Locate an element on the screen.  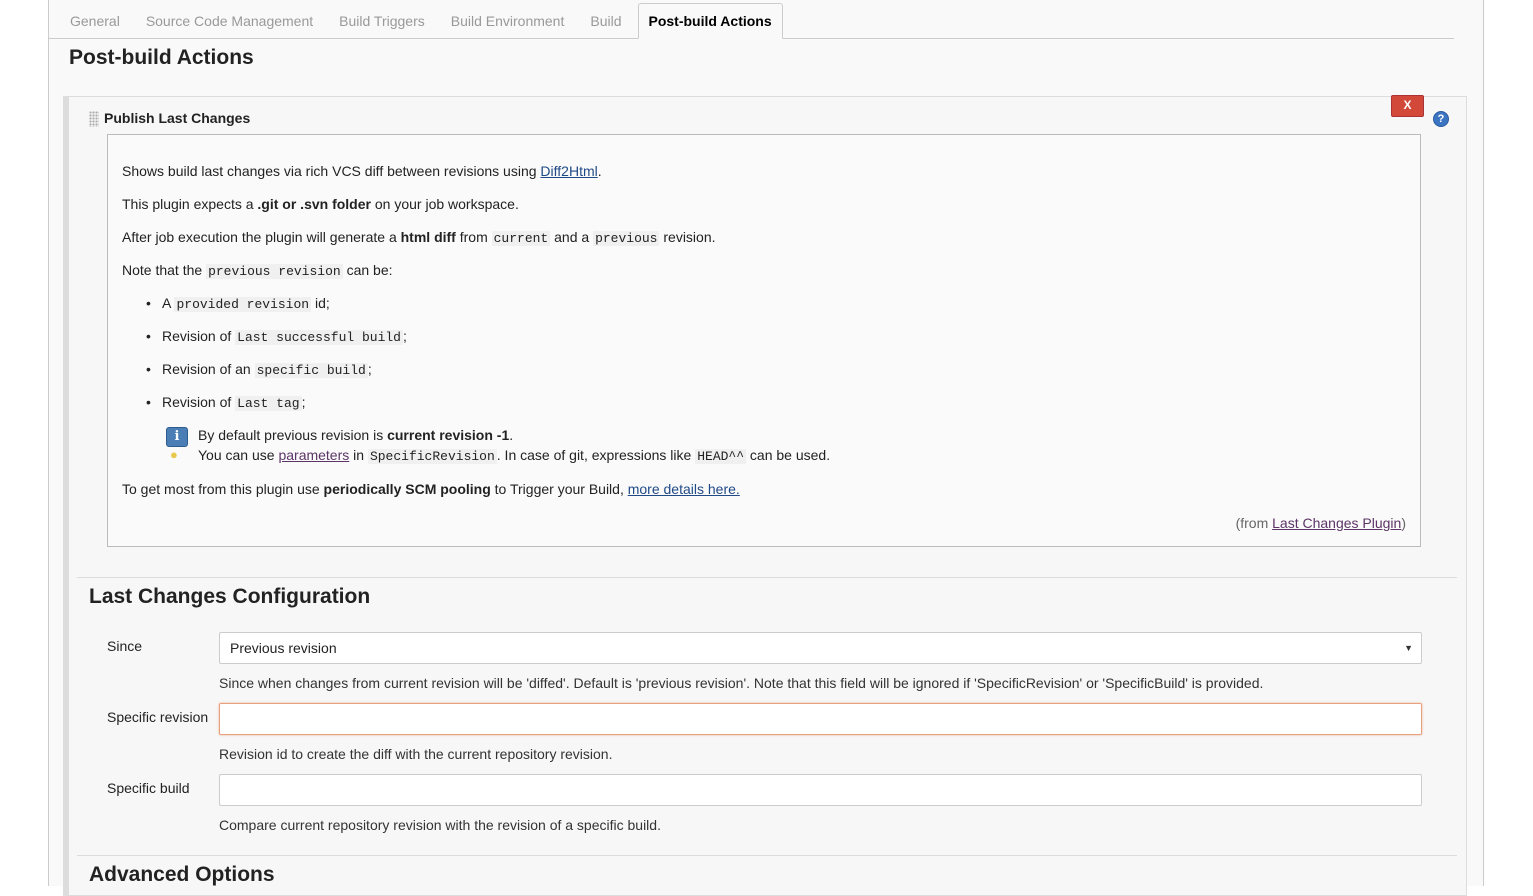
help-code: Last tag is located at coordinates (268, 403).